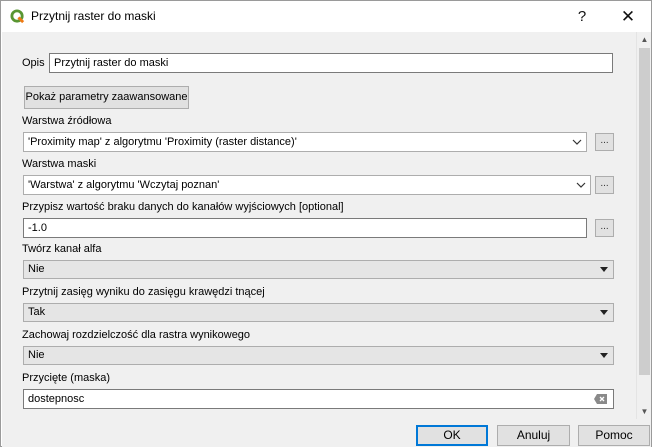  What do you see at coordinates (326, 16) in the screenshot?
I see `title-bar: Przytnij raster do maski ? ✕` at bounding box center [326, 16].